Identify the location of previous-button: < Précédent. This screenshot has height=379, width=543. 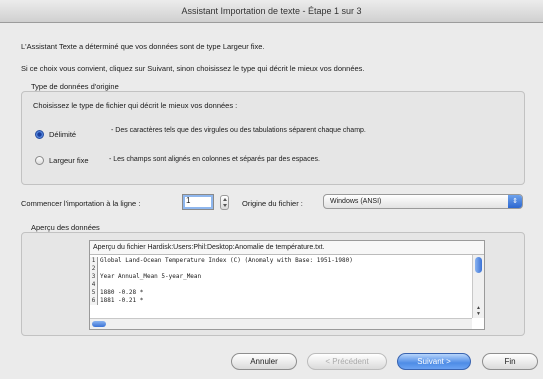
(347, 361).